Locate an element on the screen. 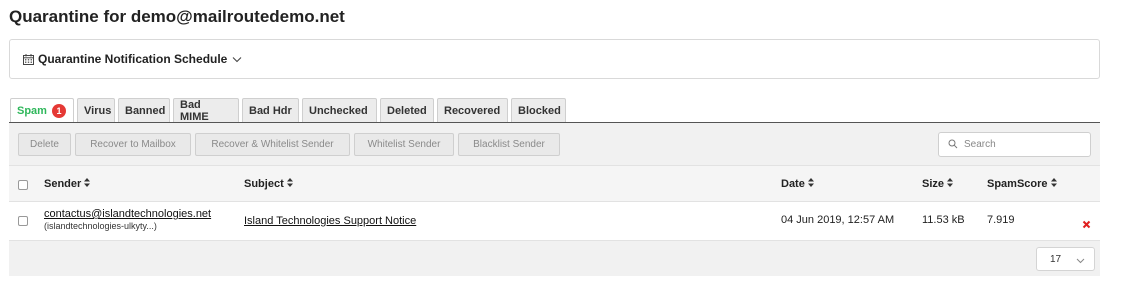 This screenshot has width=1122, height=293. column-label: Size is located at coordinates (933, 184).